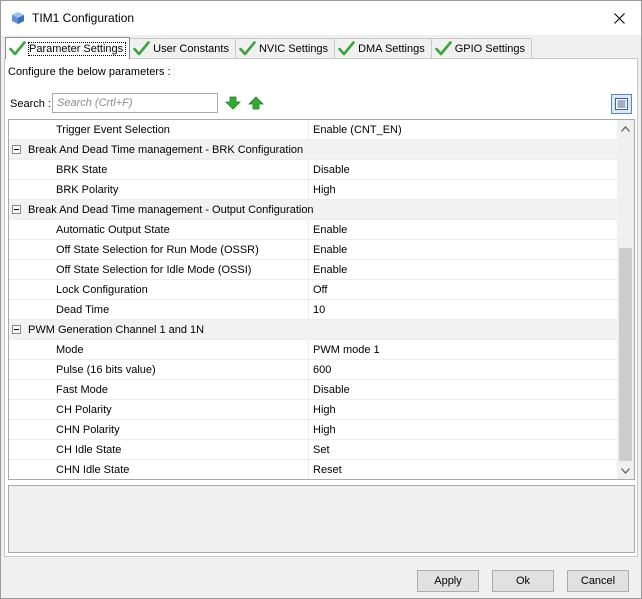  What do you see at coordinates (135, 103) in the screenshot?
I see `search-input` at bounding box center [135, 103].